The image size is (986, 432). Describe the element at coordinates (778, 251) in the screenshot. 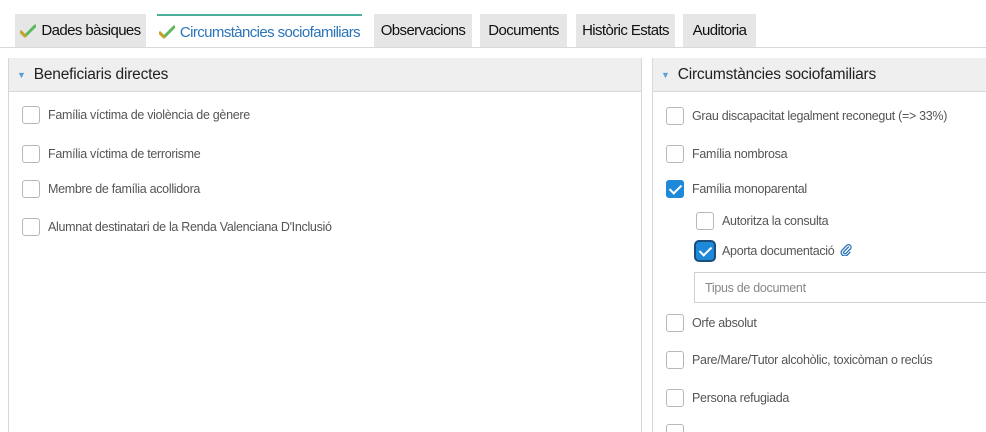

I see `checkbox-label: Aporta documentació` at that location.